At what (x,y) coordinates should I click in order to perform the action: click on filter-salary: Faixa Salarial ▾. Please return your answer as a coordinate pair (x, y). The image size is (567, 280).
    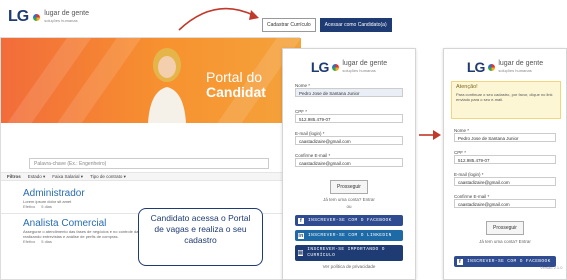
    Looking at the image, I should click on (67, 177).